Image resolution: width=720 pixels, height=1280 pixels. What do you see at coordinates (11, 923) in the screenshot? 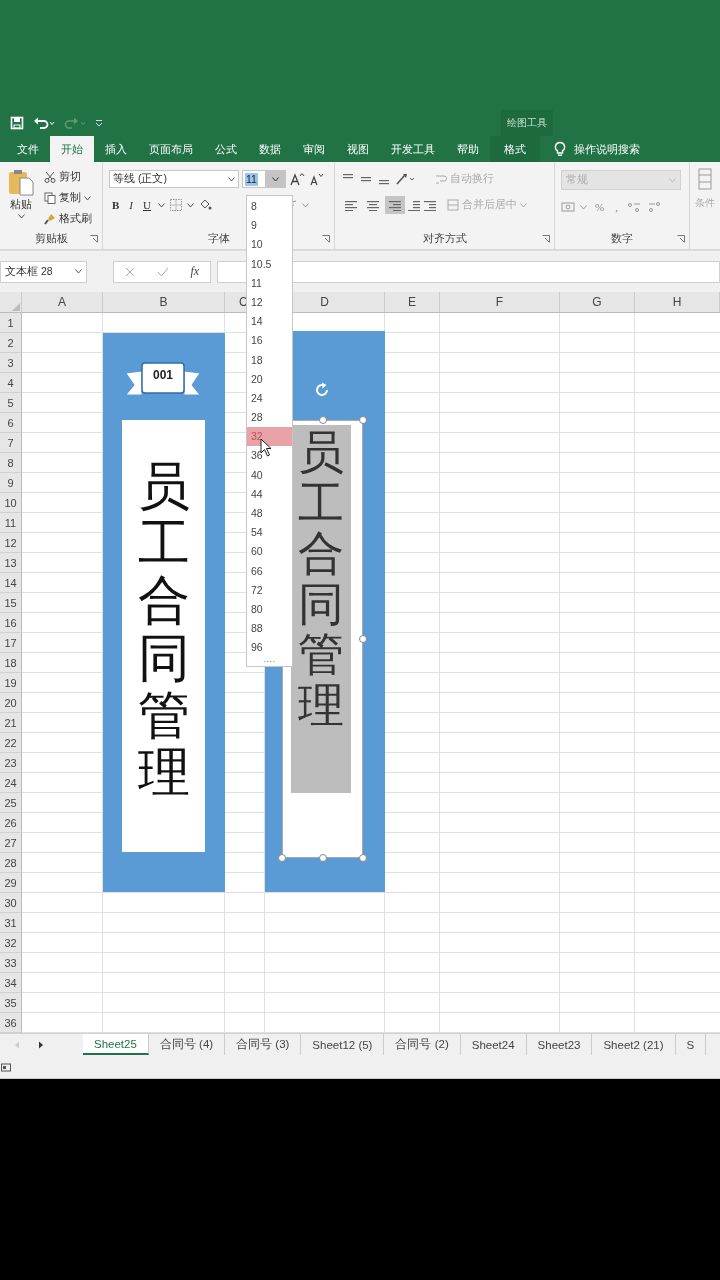
I see `row-header: 31` at bounding box center [11, 923].